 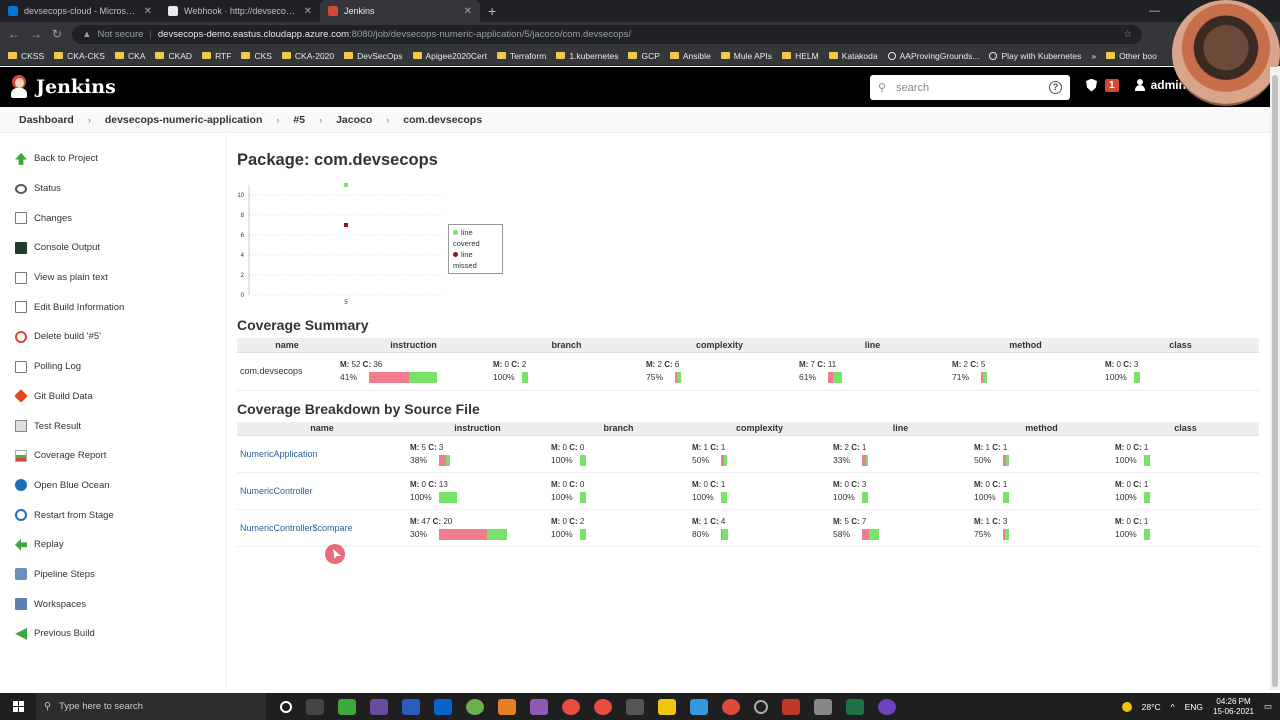 What do you see at coordinates (1035, 56) in the screenshot?
I see `bookmark-item: Play with Kubernetes` at bounding box center [1035, 56].